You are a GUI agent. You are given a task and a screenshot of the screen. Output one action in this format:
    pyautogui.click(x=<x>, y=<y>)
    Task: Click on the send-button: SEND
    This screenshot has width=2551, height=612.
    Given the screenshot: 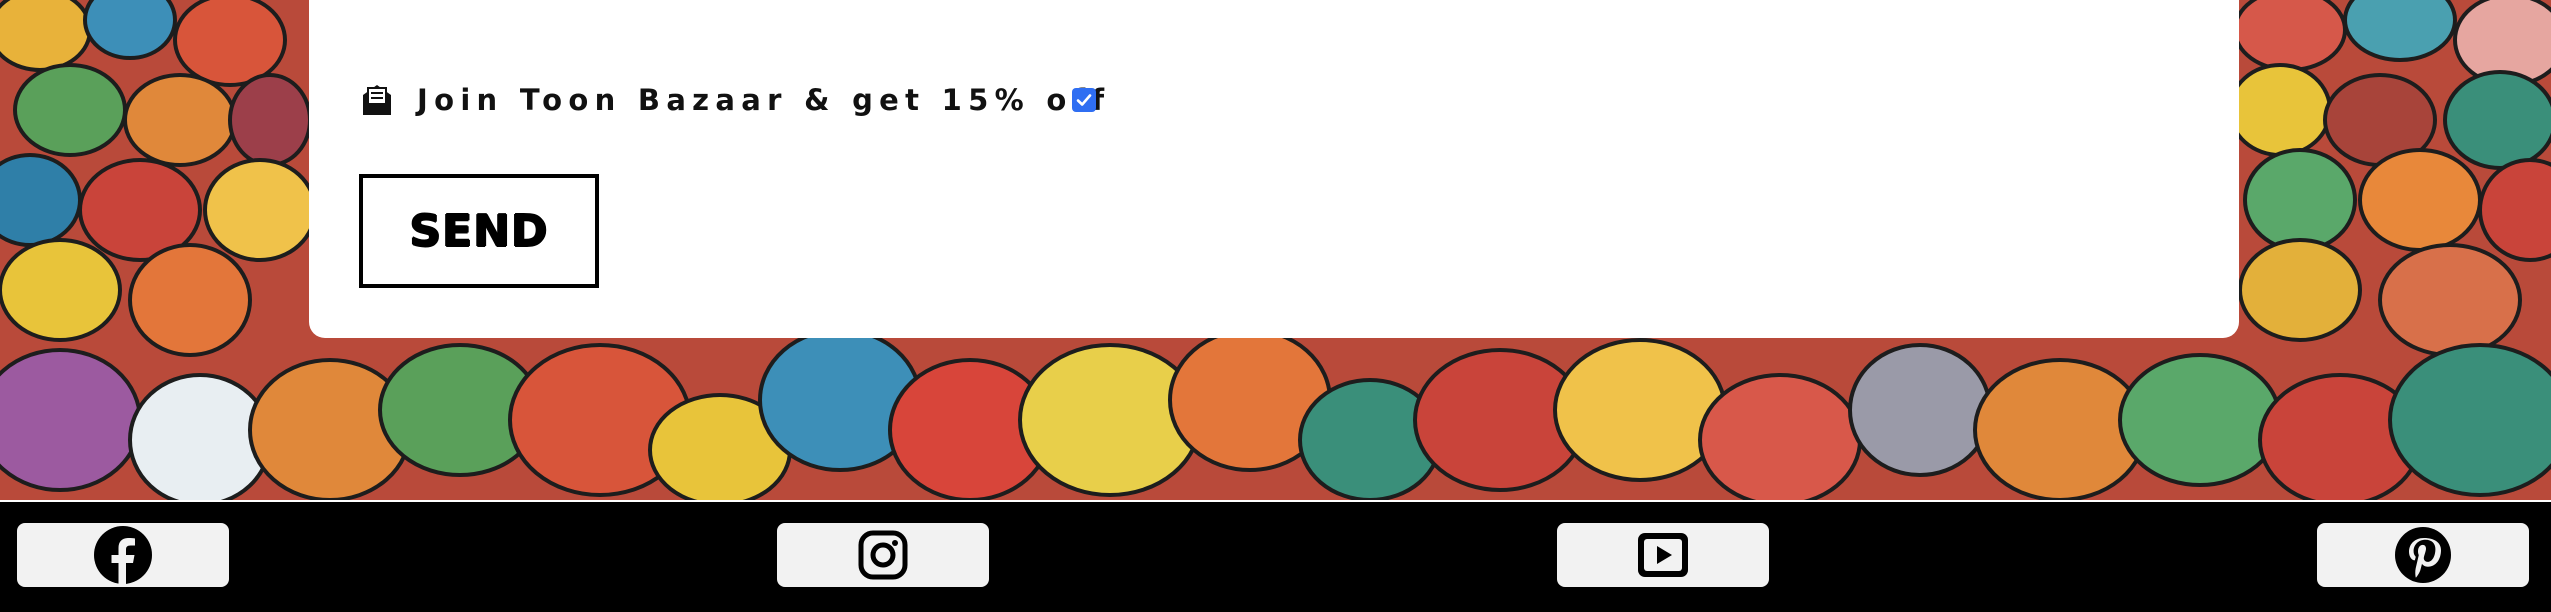 What is the action you would take?
    pyautogui.click(x=479, y=231)
    